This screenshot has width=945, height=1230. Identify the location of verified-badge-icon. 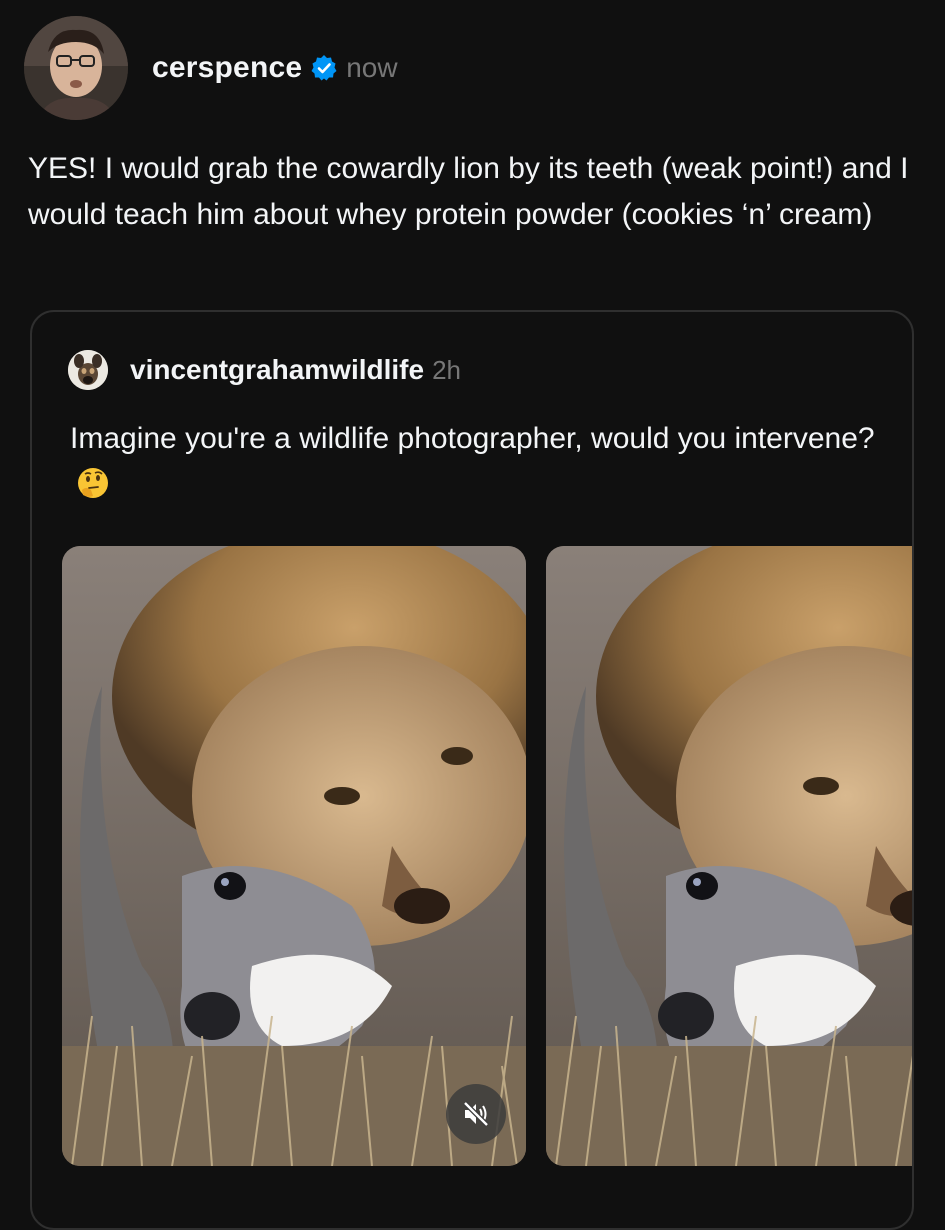
(324, 68).